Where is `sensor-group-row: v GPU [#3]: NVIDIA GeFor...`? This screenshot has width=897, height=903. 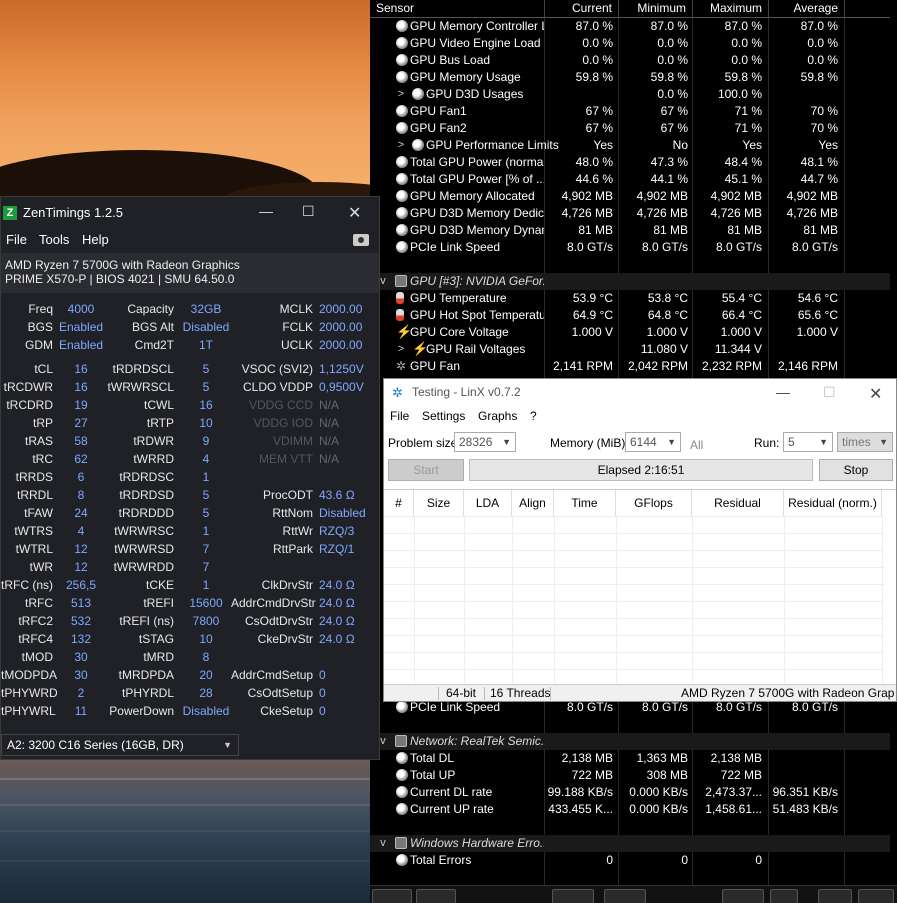
sensor-group-row: v GPU [#3]: NVIDIA GeFor... is located at coordinates (630, 281).